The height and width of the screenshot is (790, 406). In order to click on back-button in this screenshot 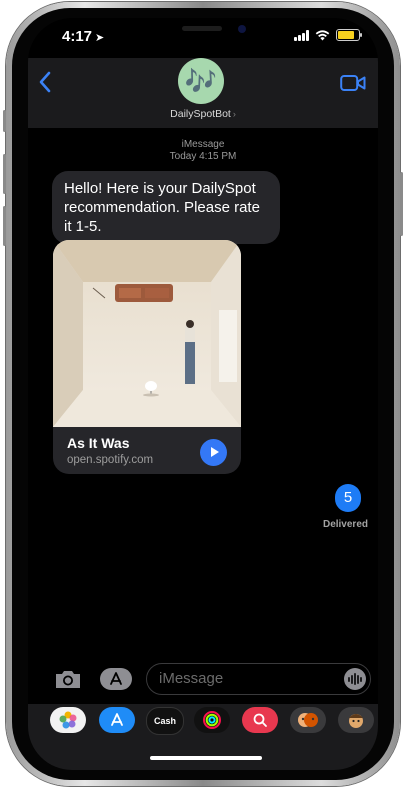, I will do `click(45, 84)`.